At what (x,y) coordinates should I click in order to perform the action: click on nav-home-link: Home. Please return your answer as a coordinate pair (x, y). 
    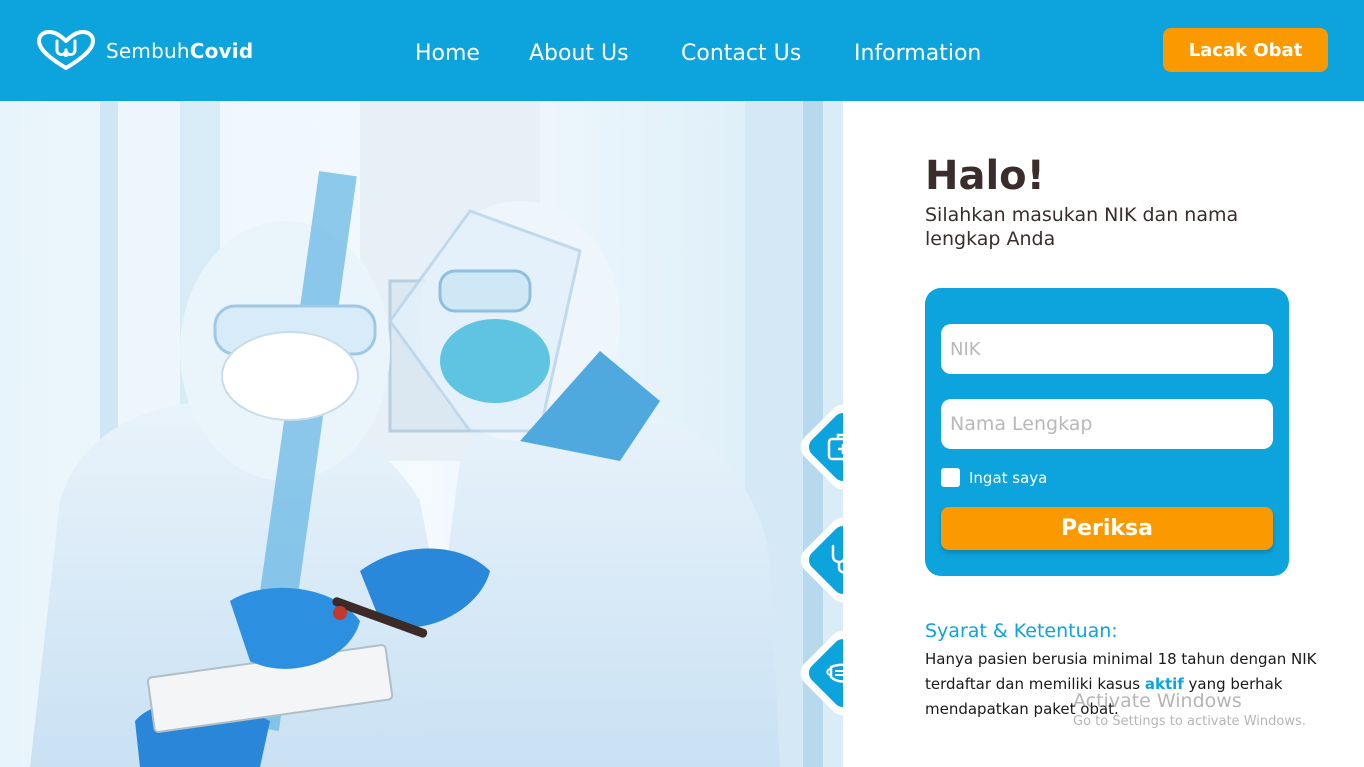
    Looking at the image, I should click on (447, 53).